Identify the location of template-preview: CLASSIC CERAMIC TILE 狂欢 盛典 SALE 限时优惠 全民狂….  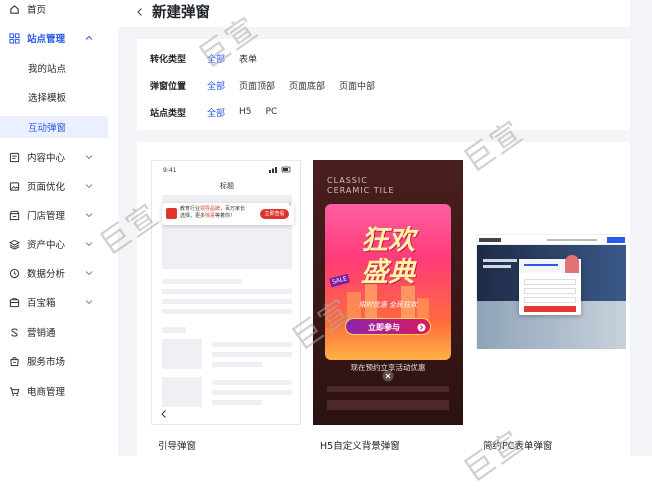
(388, 292).